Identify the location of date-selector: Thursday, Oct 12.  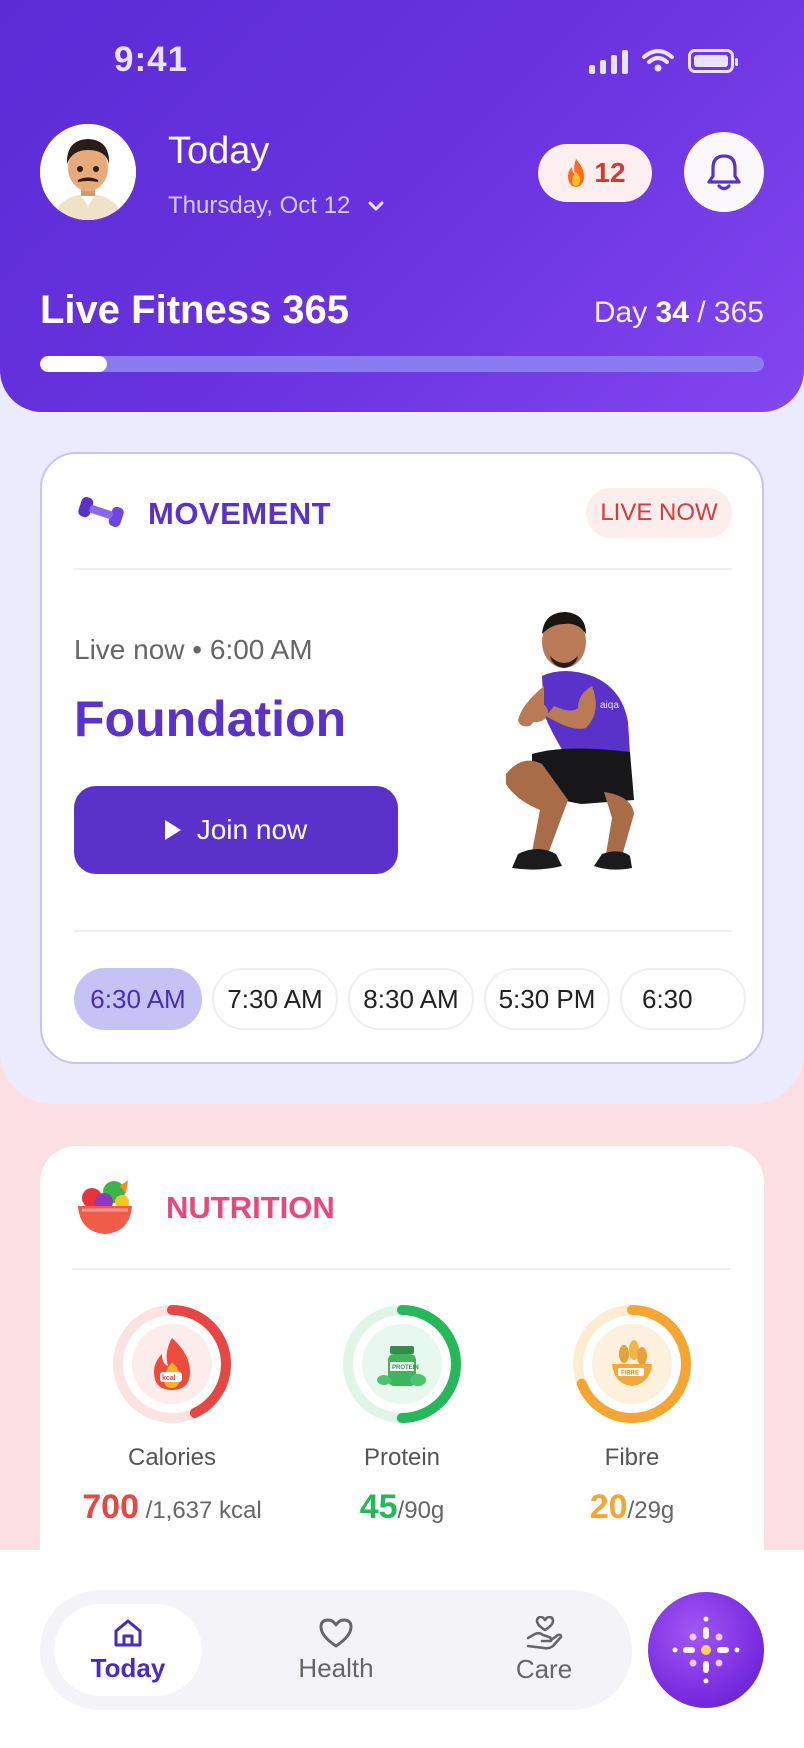
(276, 206).